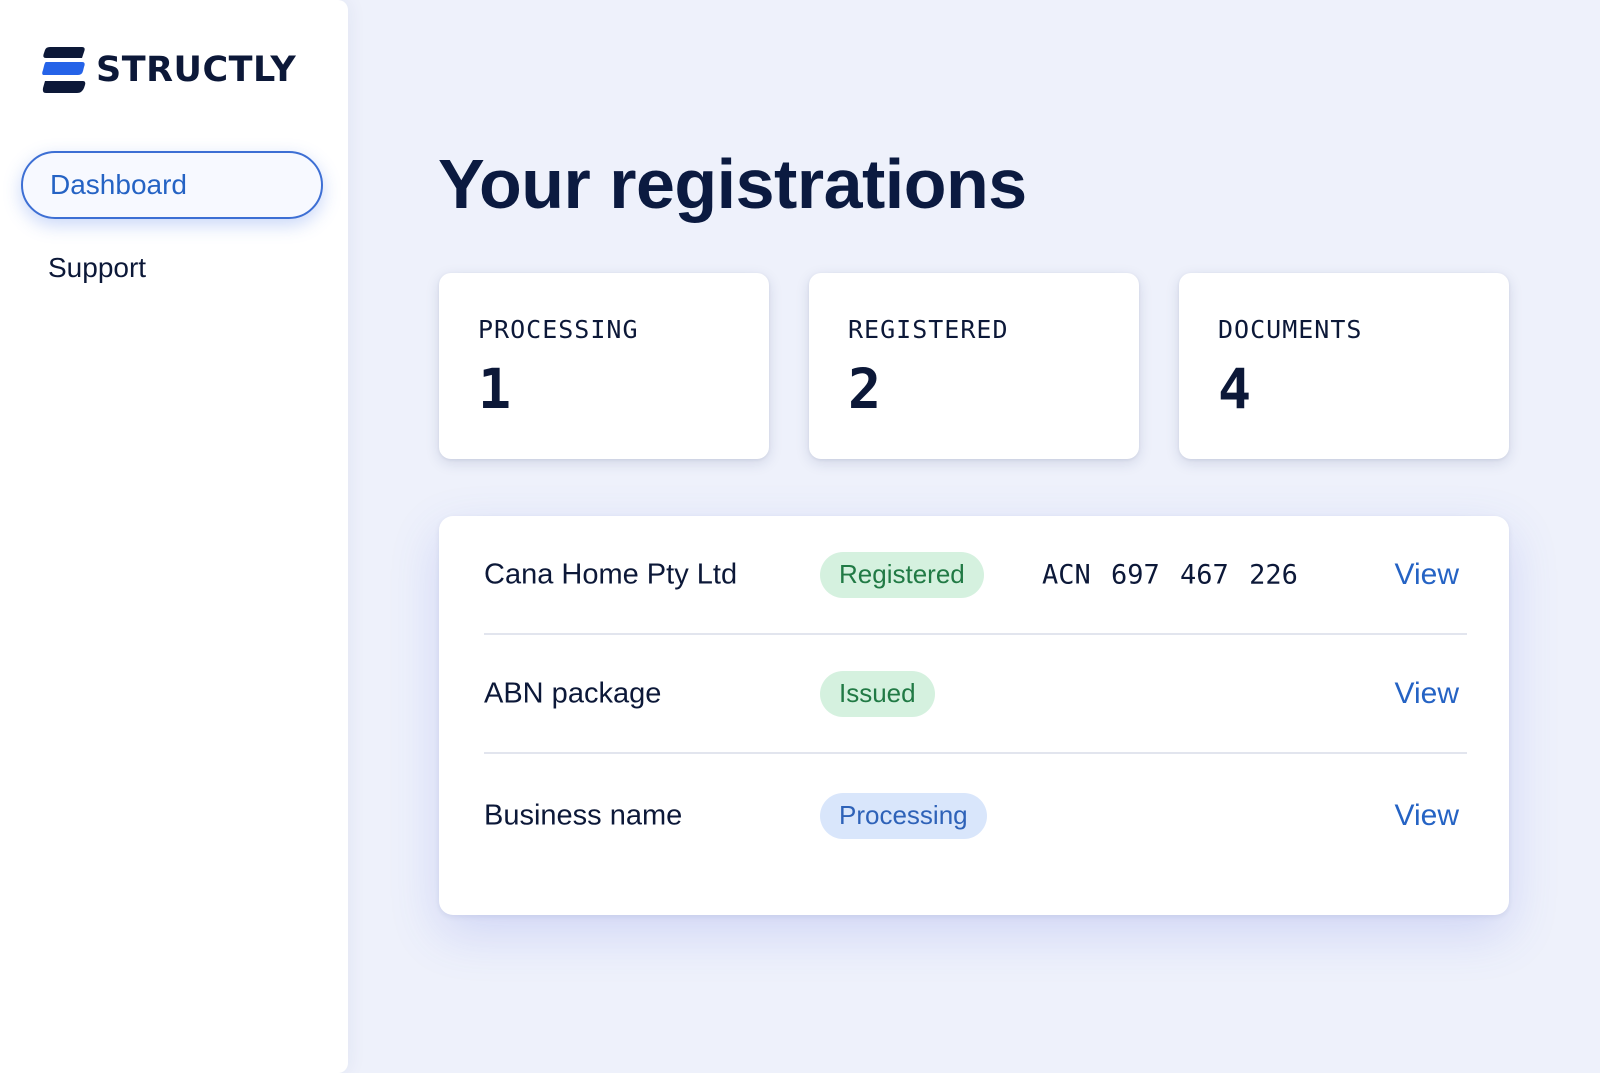  Describe the element at coordinates (975, 694) in the screenshot. I see `list-item: ABN package Issued View` at that location.